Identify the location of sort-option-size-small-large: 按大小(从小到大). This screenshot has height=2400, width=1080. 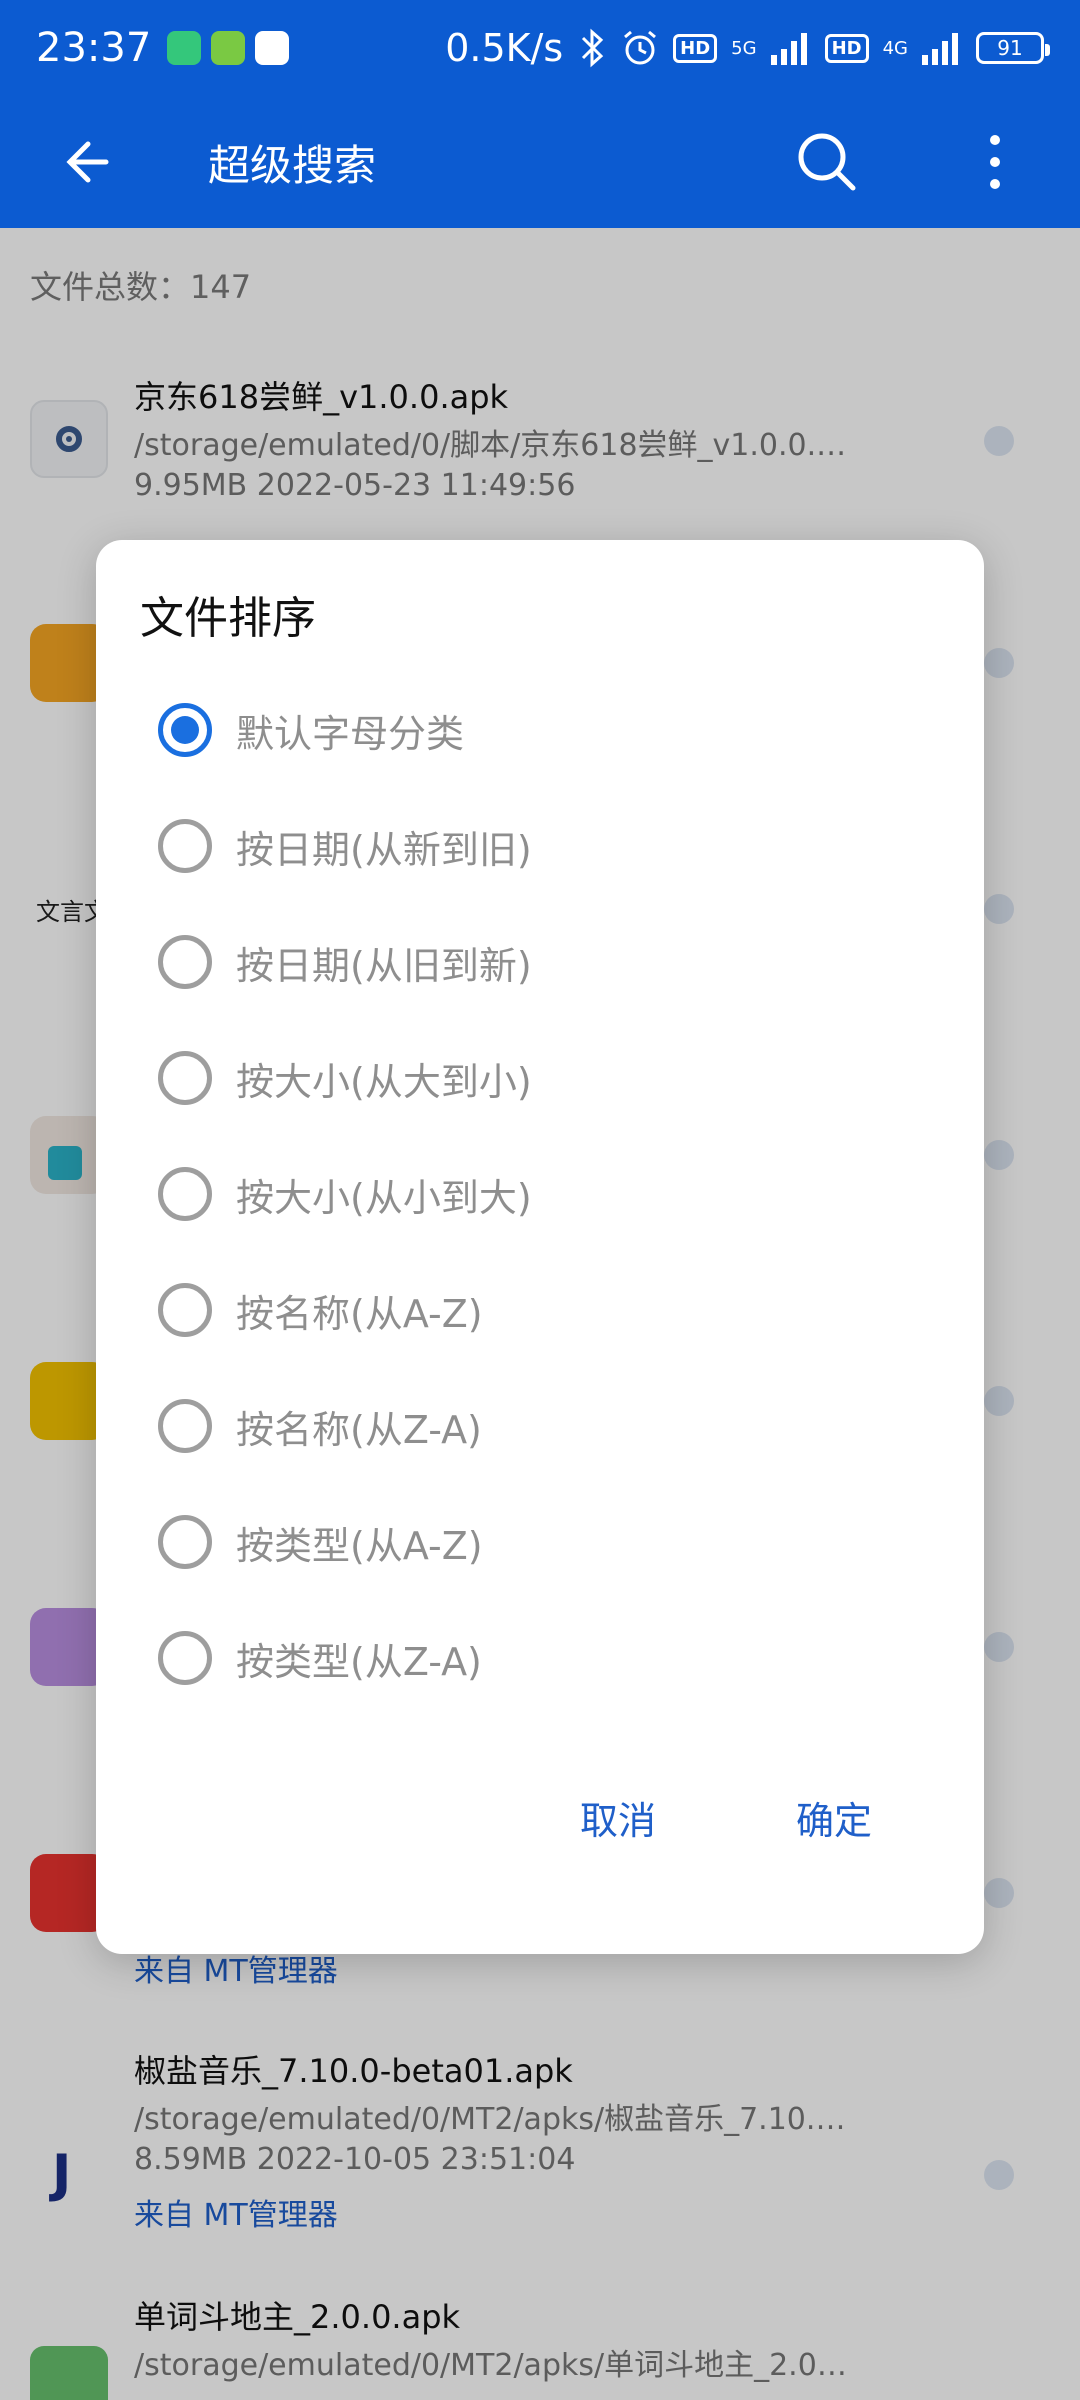
(538, 1194).